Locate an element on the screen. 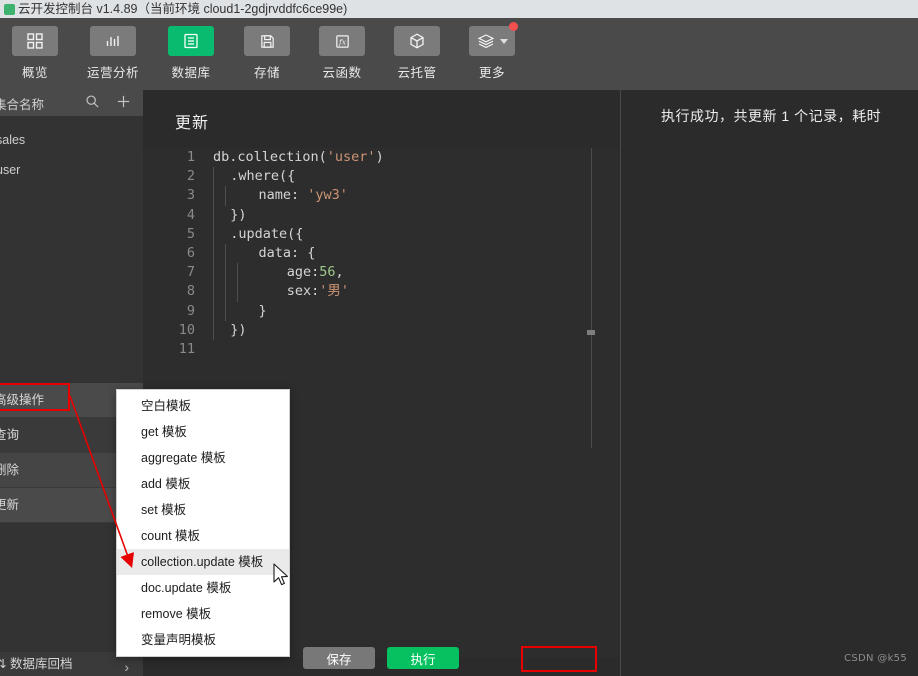 This screenshot has height=676, width=918. code-line: 2 .where({ is located at coordinates (381, 177).